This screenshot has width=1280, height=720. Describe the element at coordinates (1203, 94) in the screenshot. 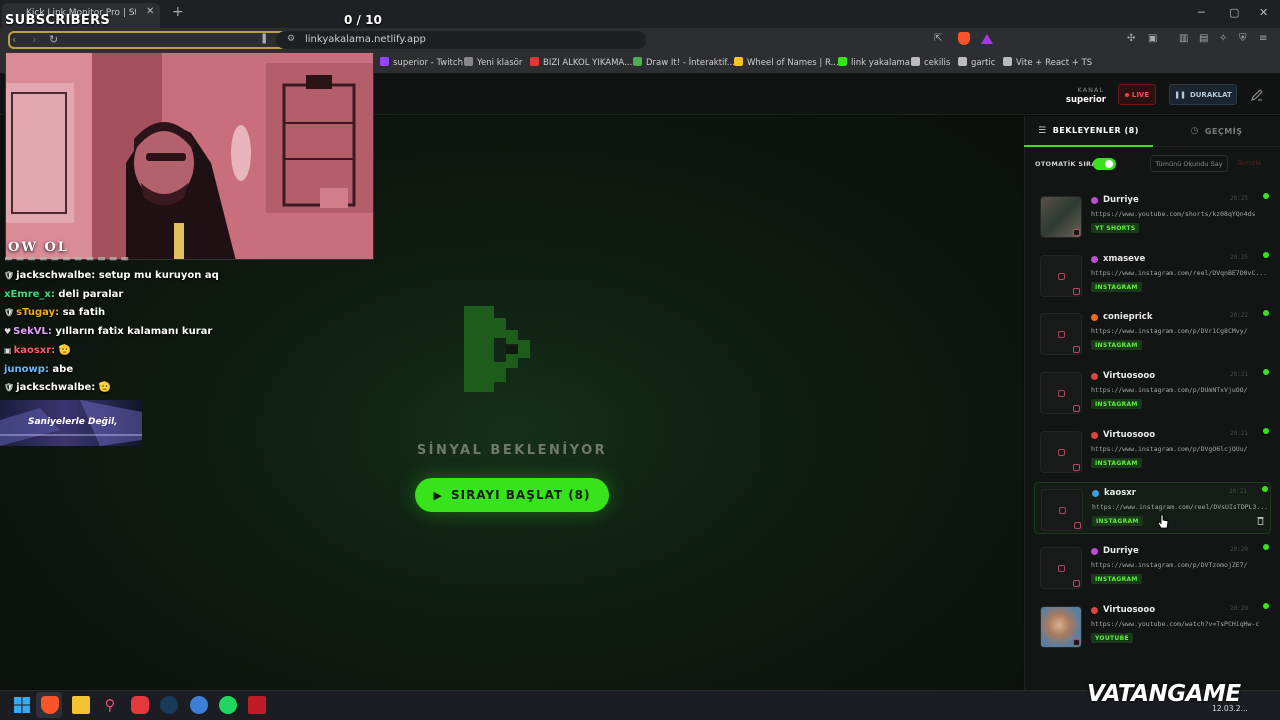

I see `pause-button: ❚❚ DURAKLAT` at that location.